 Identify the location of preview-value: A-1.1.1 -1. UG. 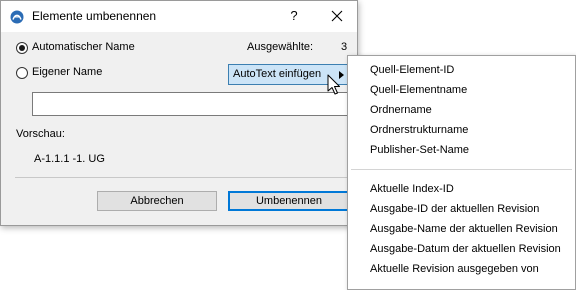
(69, 159).